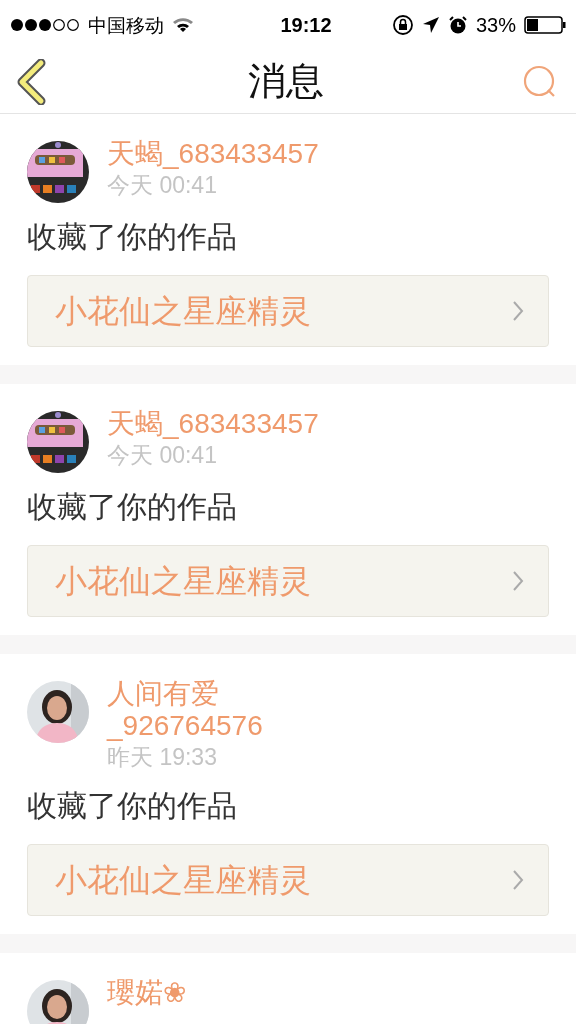 The height and width of the screenshot is (1024, 576). Describe the element at coordinates (286, 81) in the screenshot. I see `page-title: 消息` at that location.